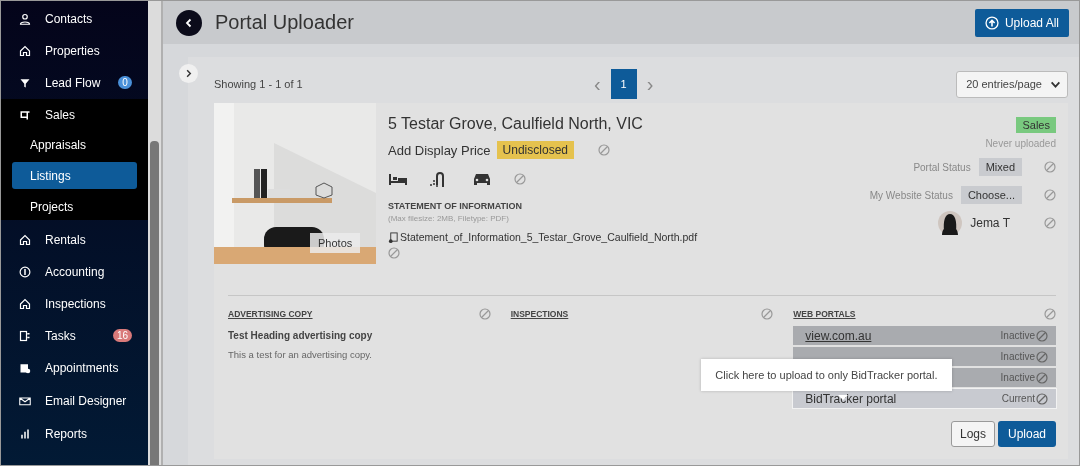  Describe the element at coordinates (393, 237) in the screenshot. I see `file-icon` at that location.